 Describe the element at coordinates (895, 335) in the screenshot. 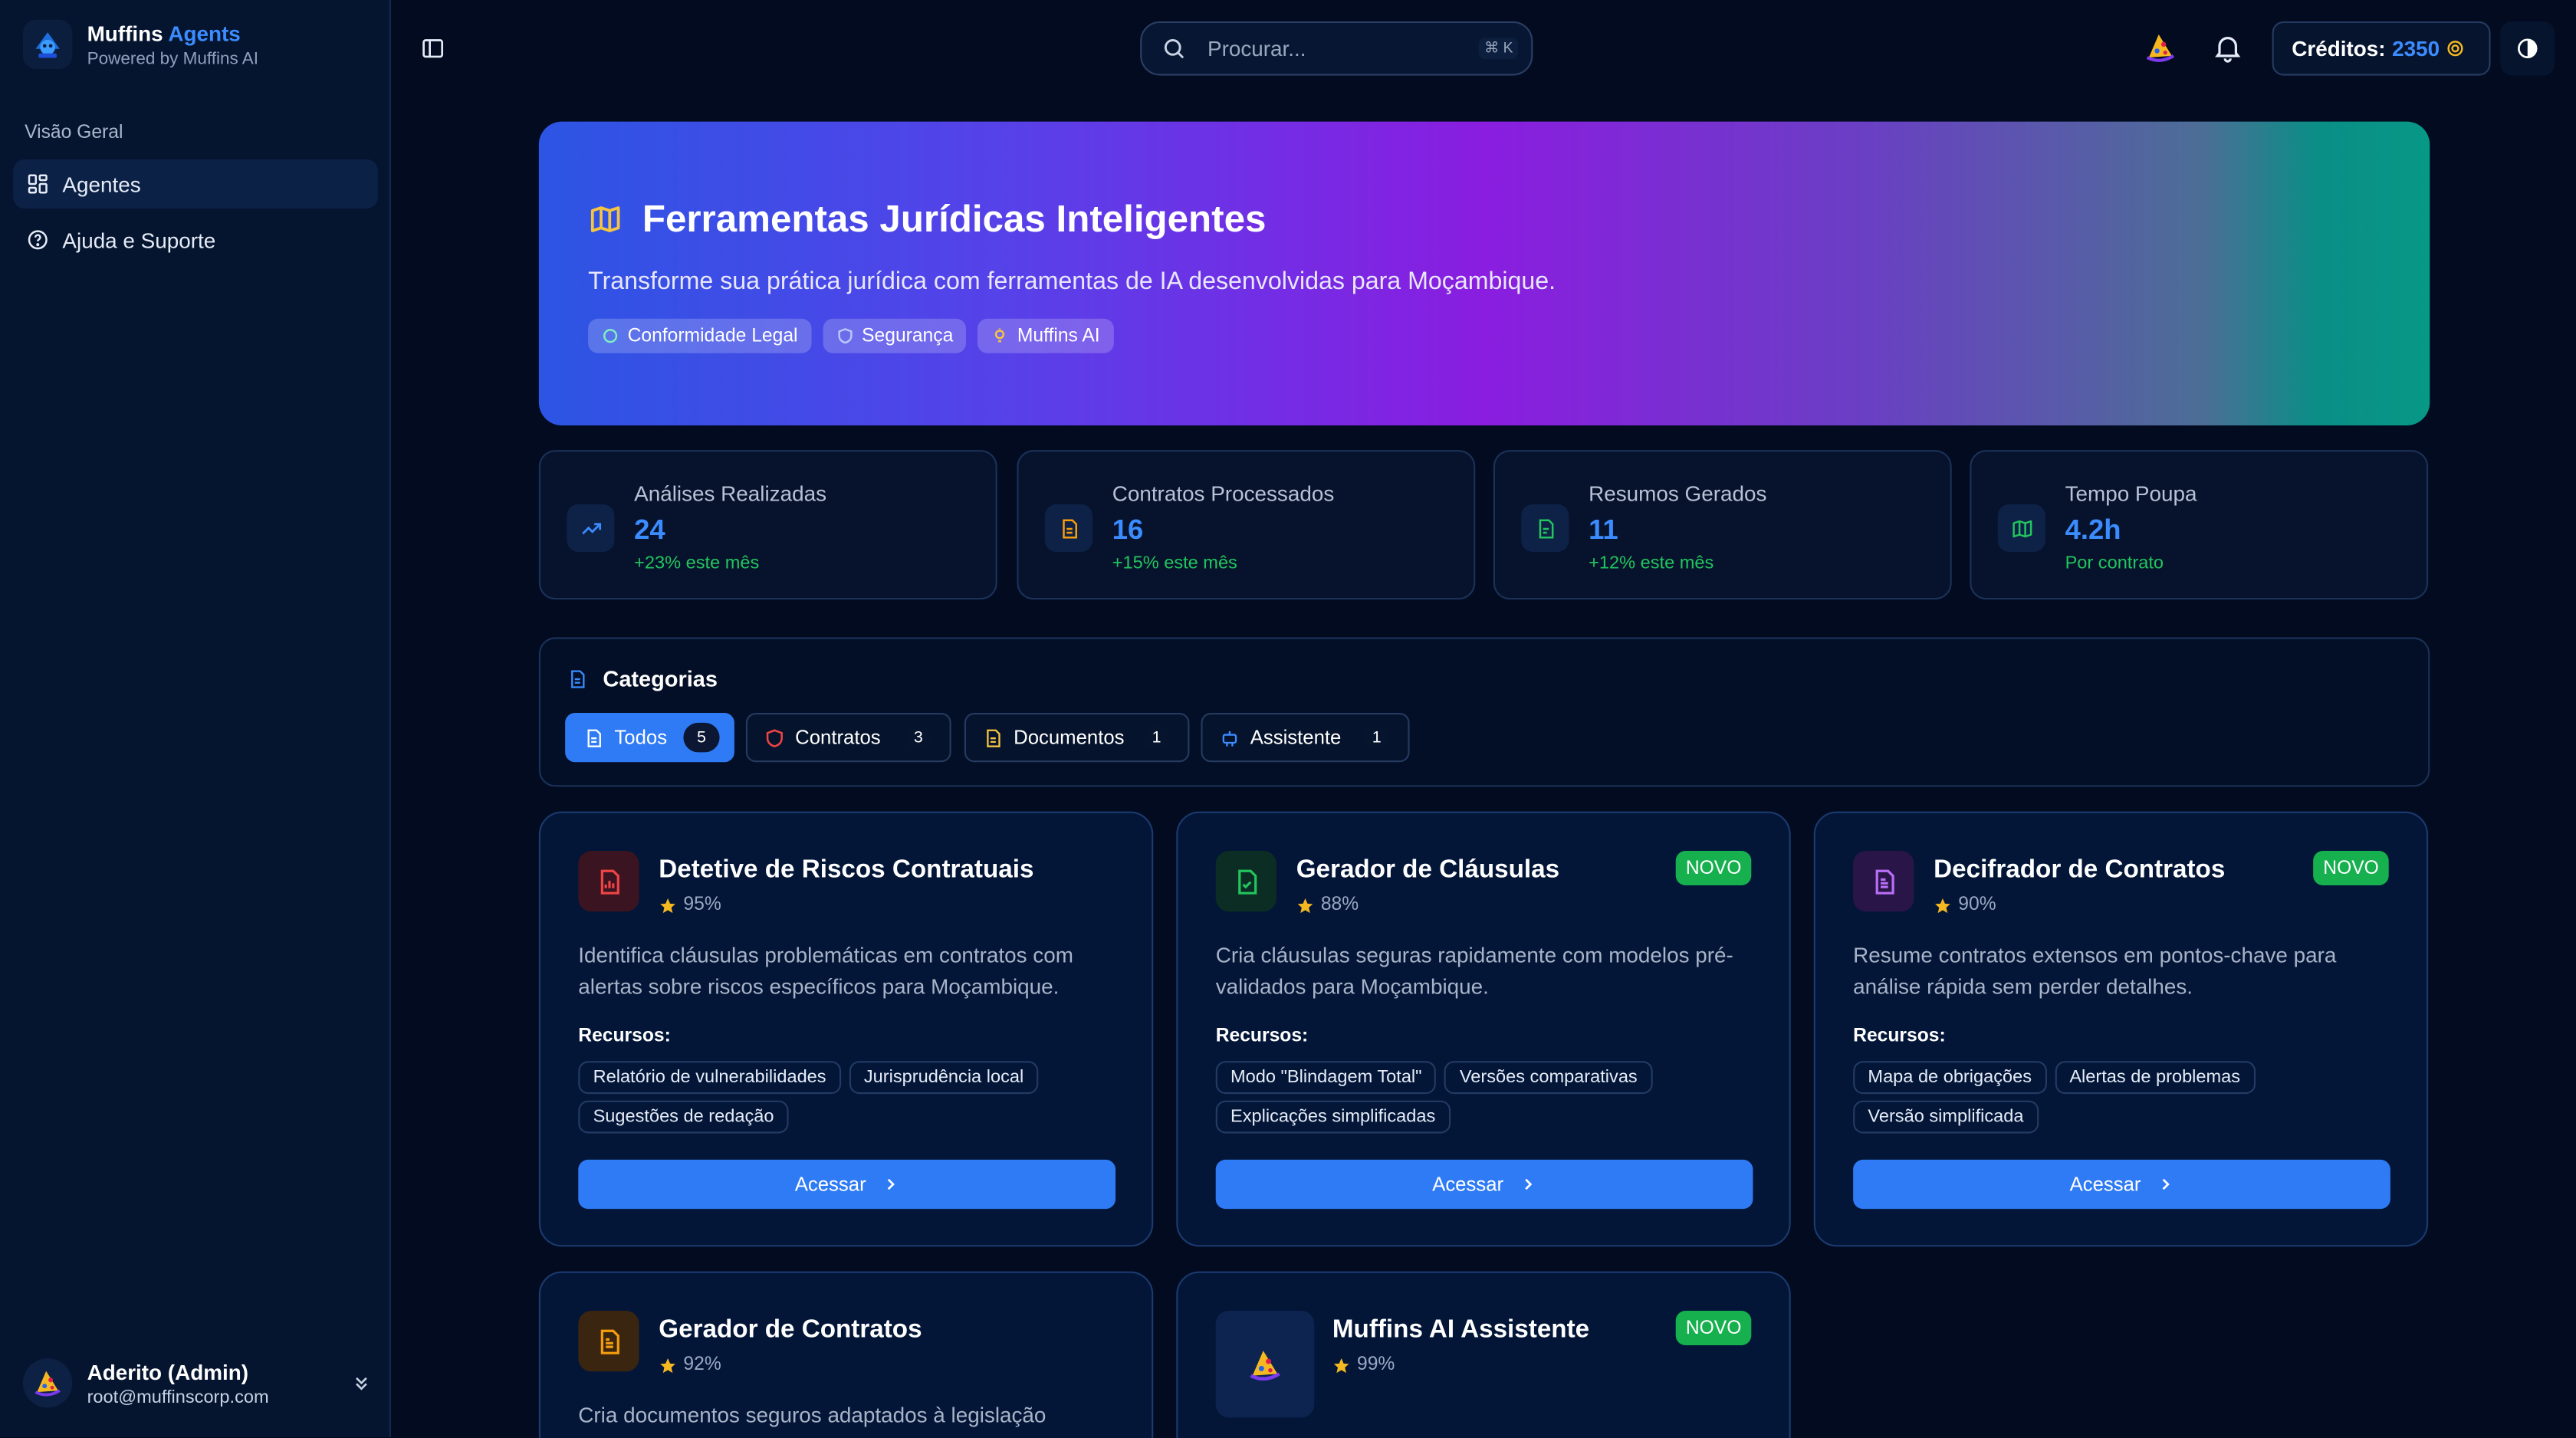

I see `hero-chip-seguranca: Segurança` at that location.